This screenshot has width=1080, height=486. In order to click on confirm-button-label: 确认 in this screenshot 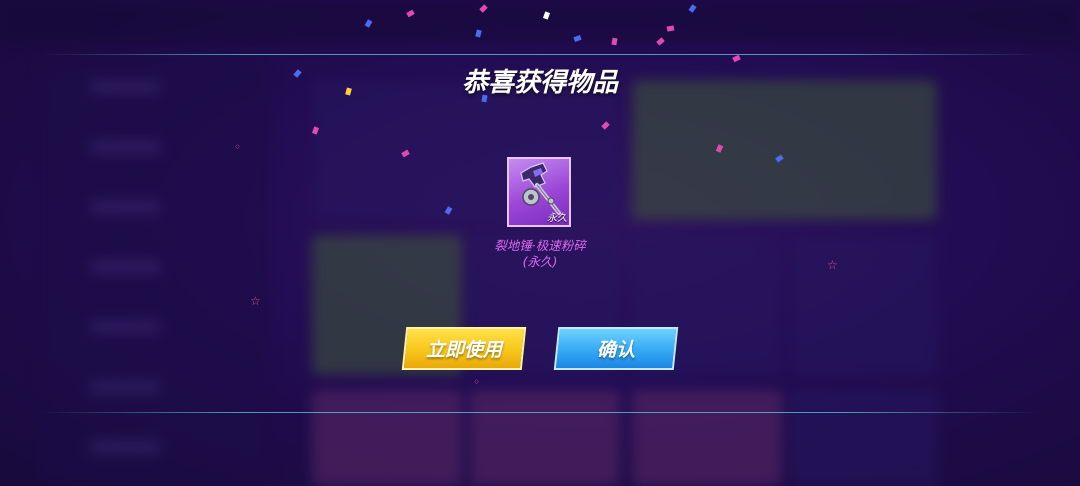, I will do `click(615, 350)`.